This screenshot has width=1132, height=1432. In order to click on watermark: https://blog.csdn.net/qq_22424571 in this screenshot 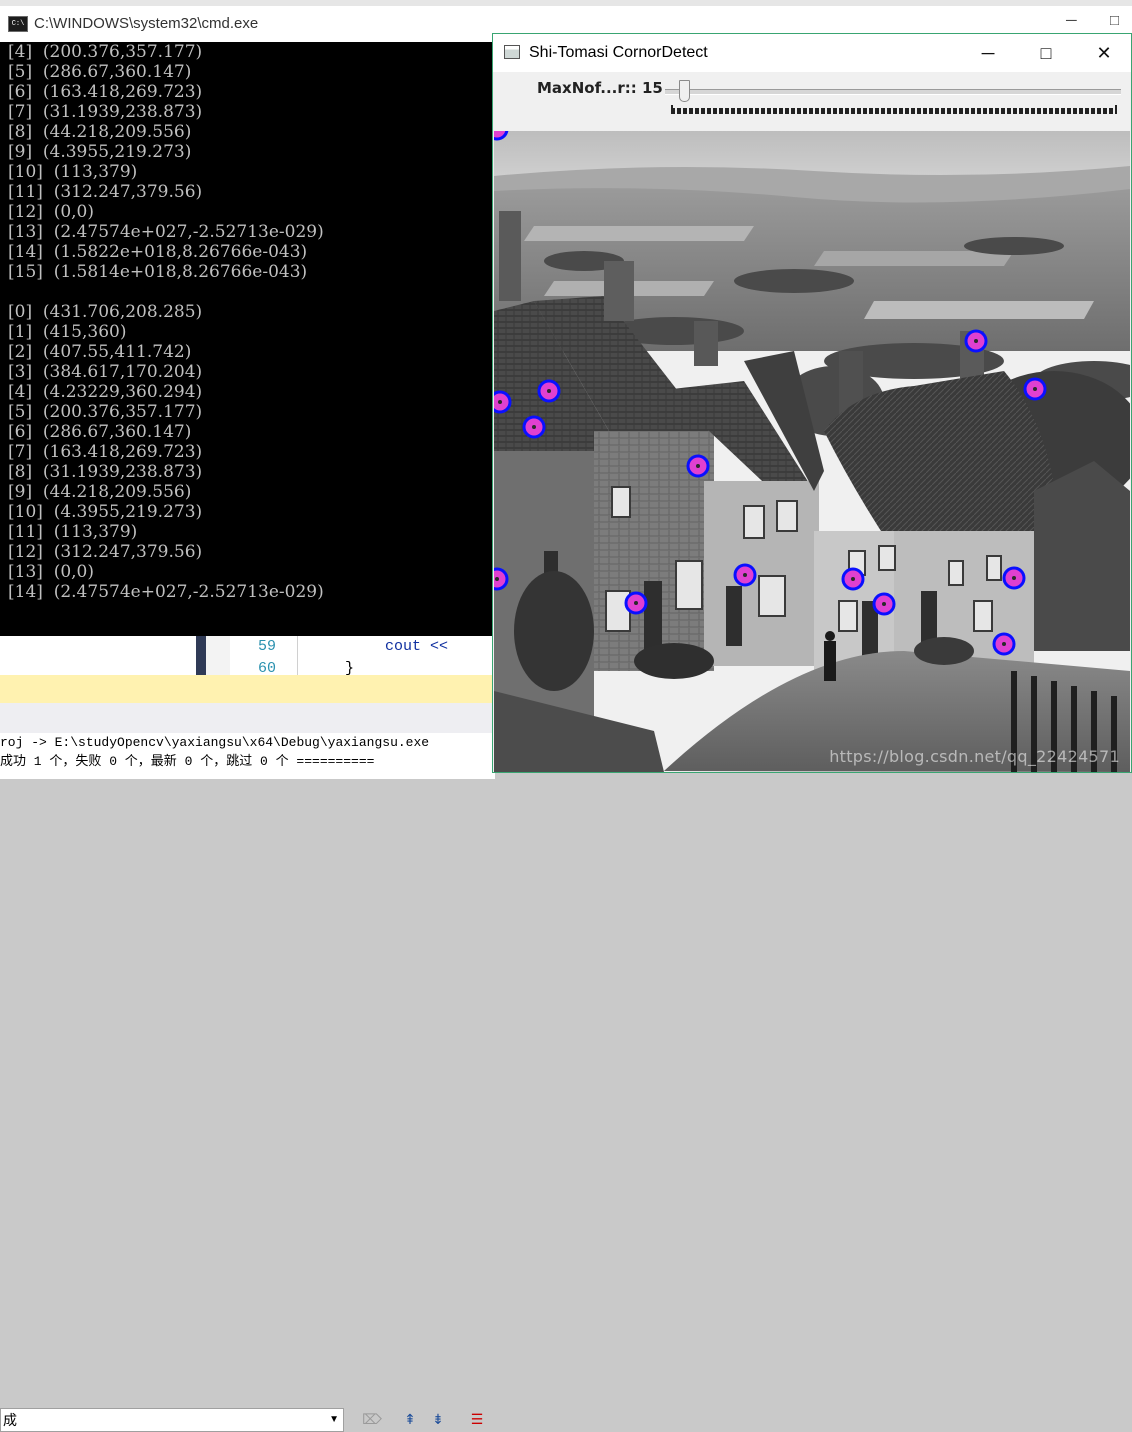, I will do `click(974, 756)`.